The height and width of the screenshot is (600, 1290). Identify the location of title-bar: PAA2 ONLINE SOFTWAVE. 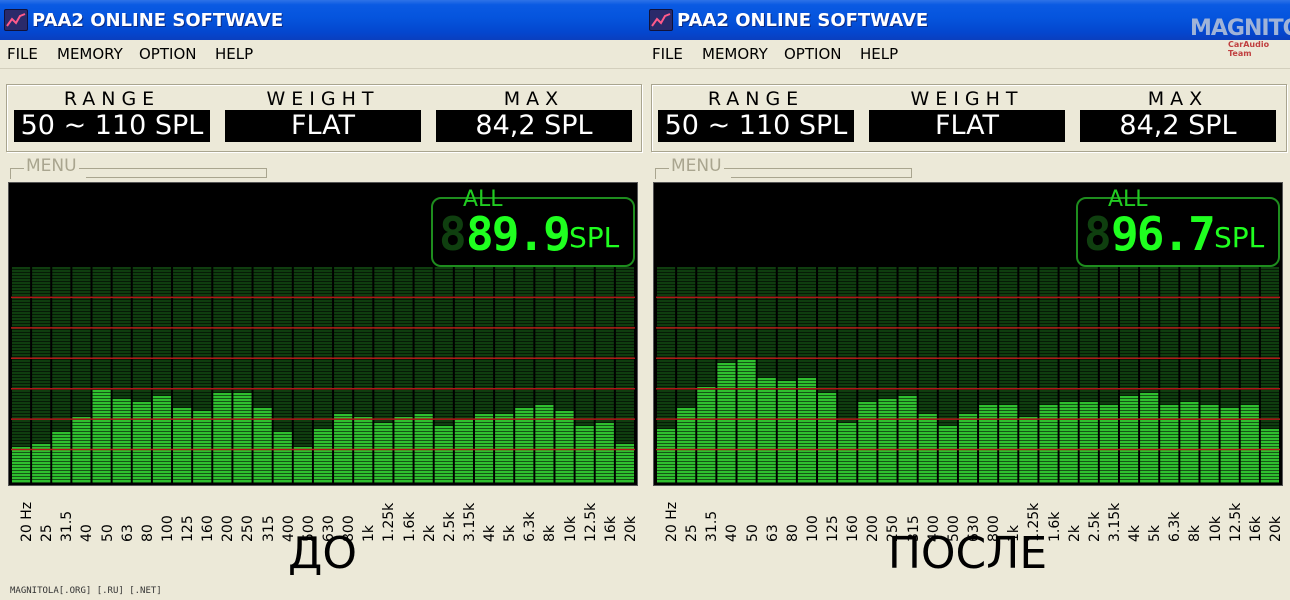
(322, 20).